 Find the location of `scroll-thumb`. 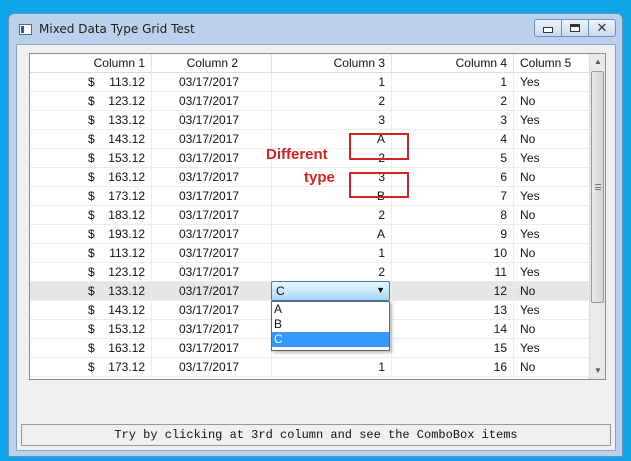

scroll-thumb is located at coordinates (597, 187).